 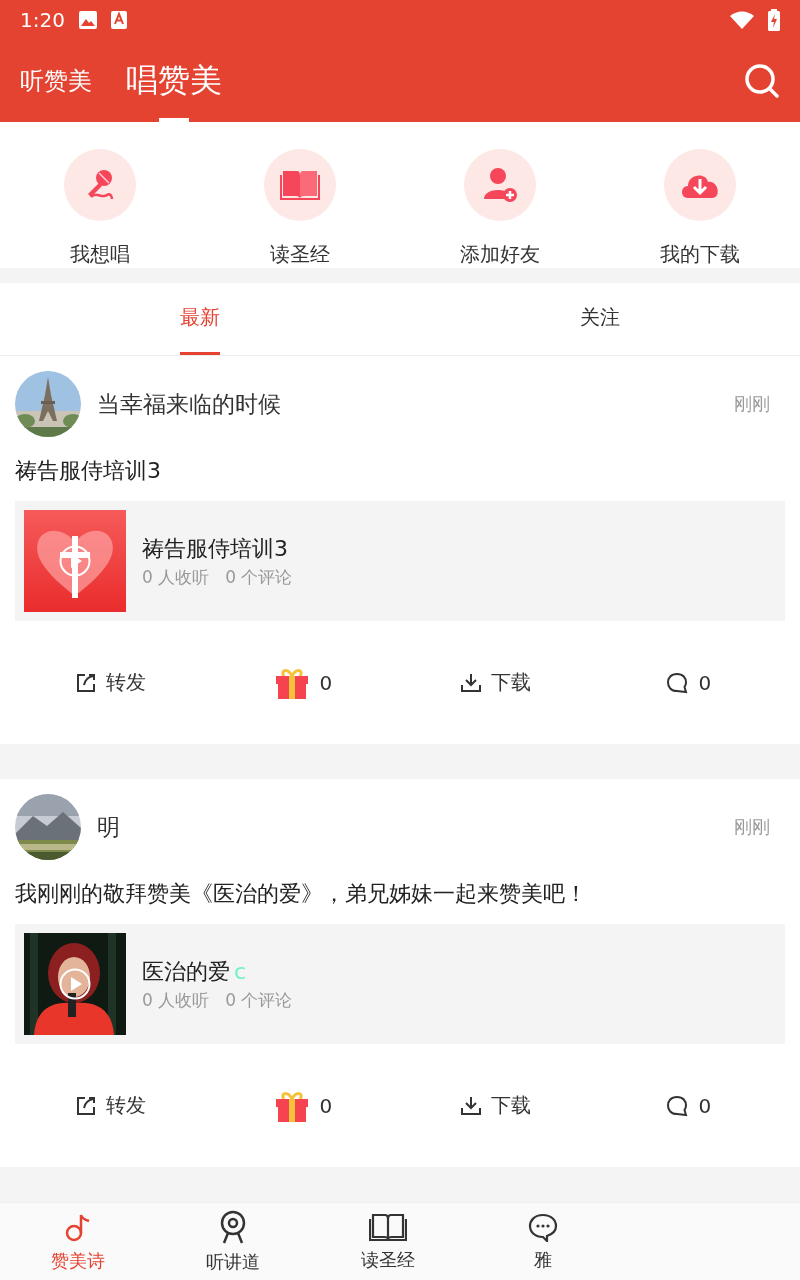 I want to click on user-name: 明, so click(x=109, y=827).